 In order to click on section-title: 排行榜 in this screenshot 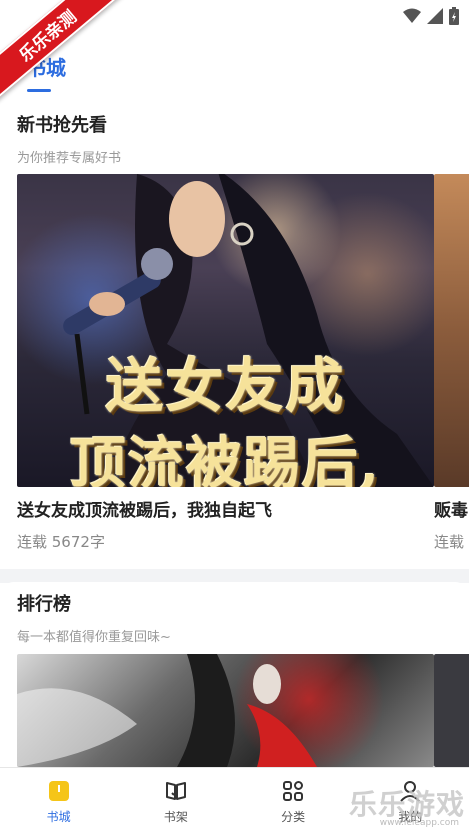, I will do `click(44, 604)`.